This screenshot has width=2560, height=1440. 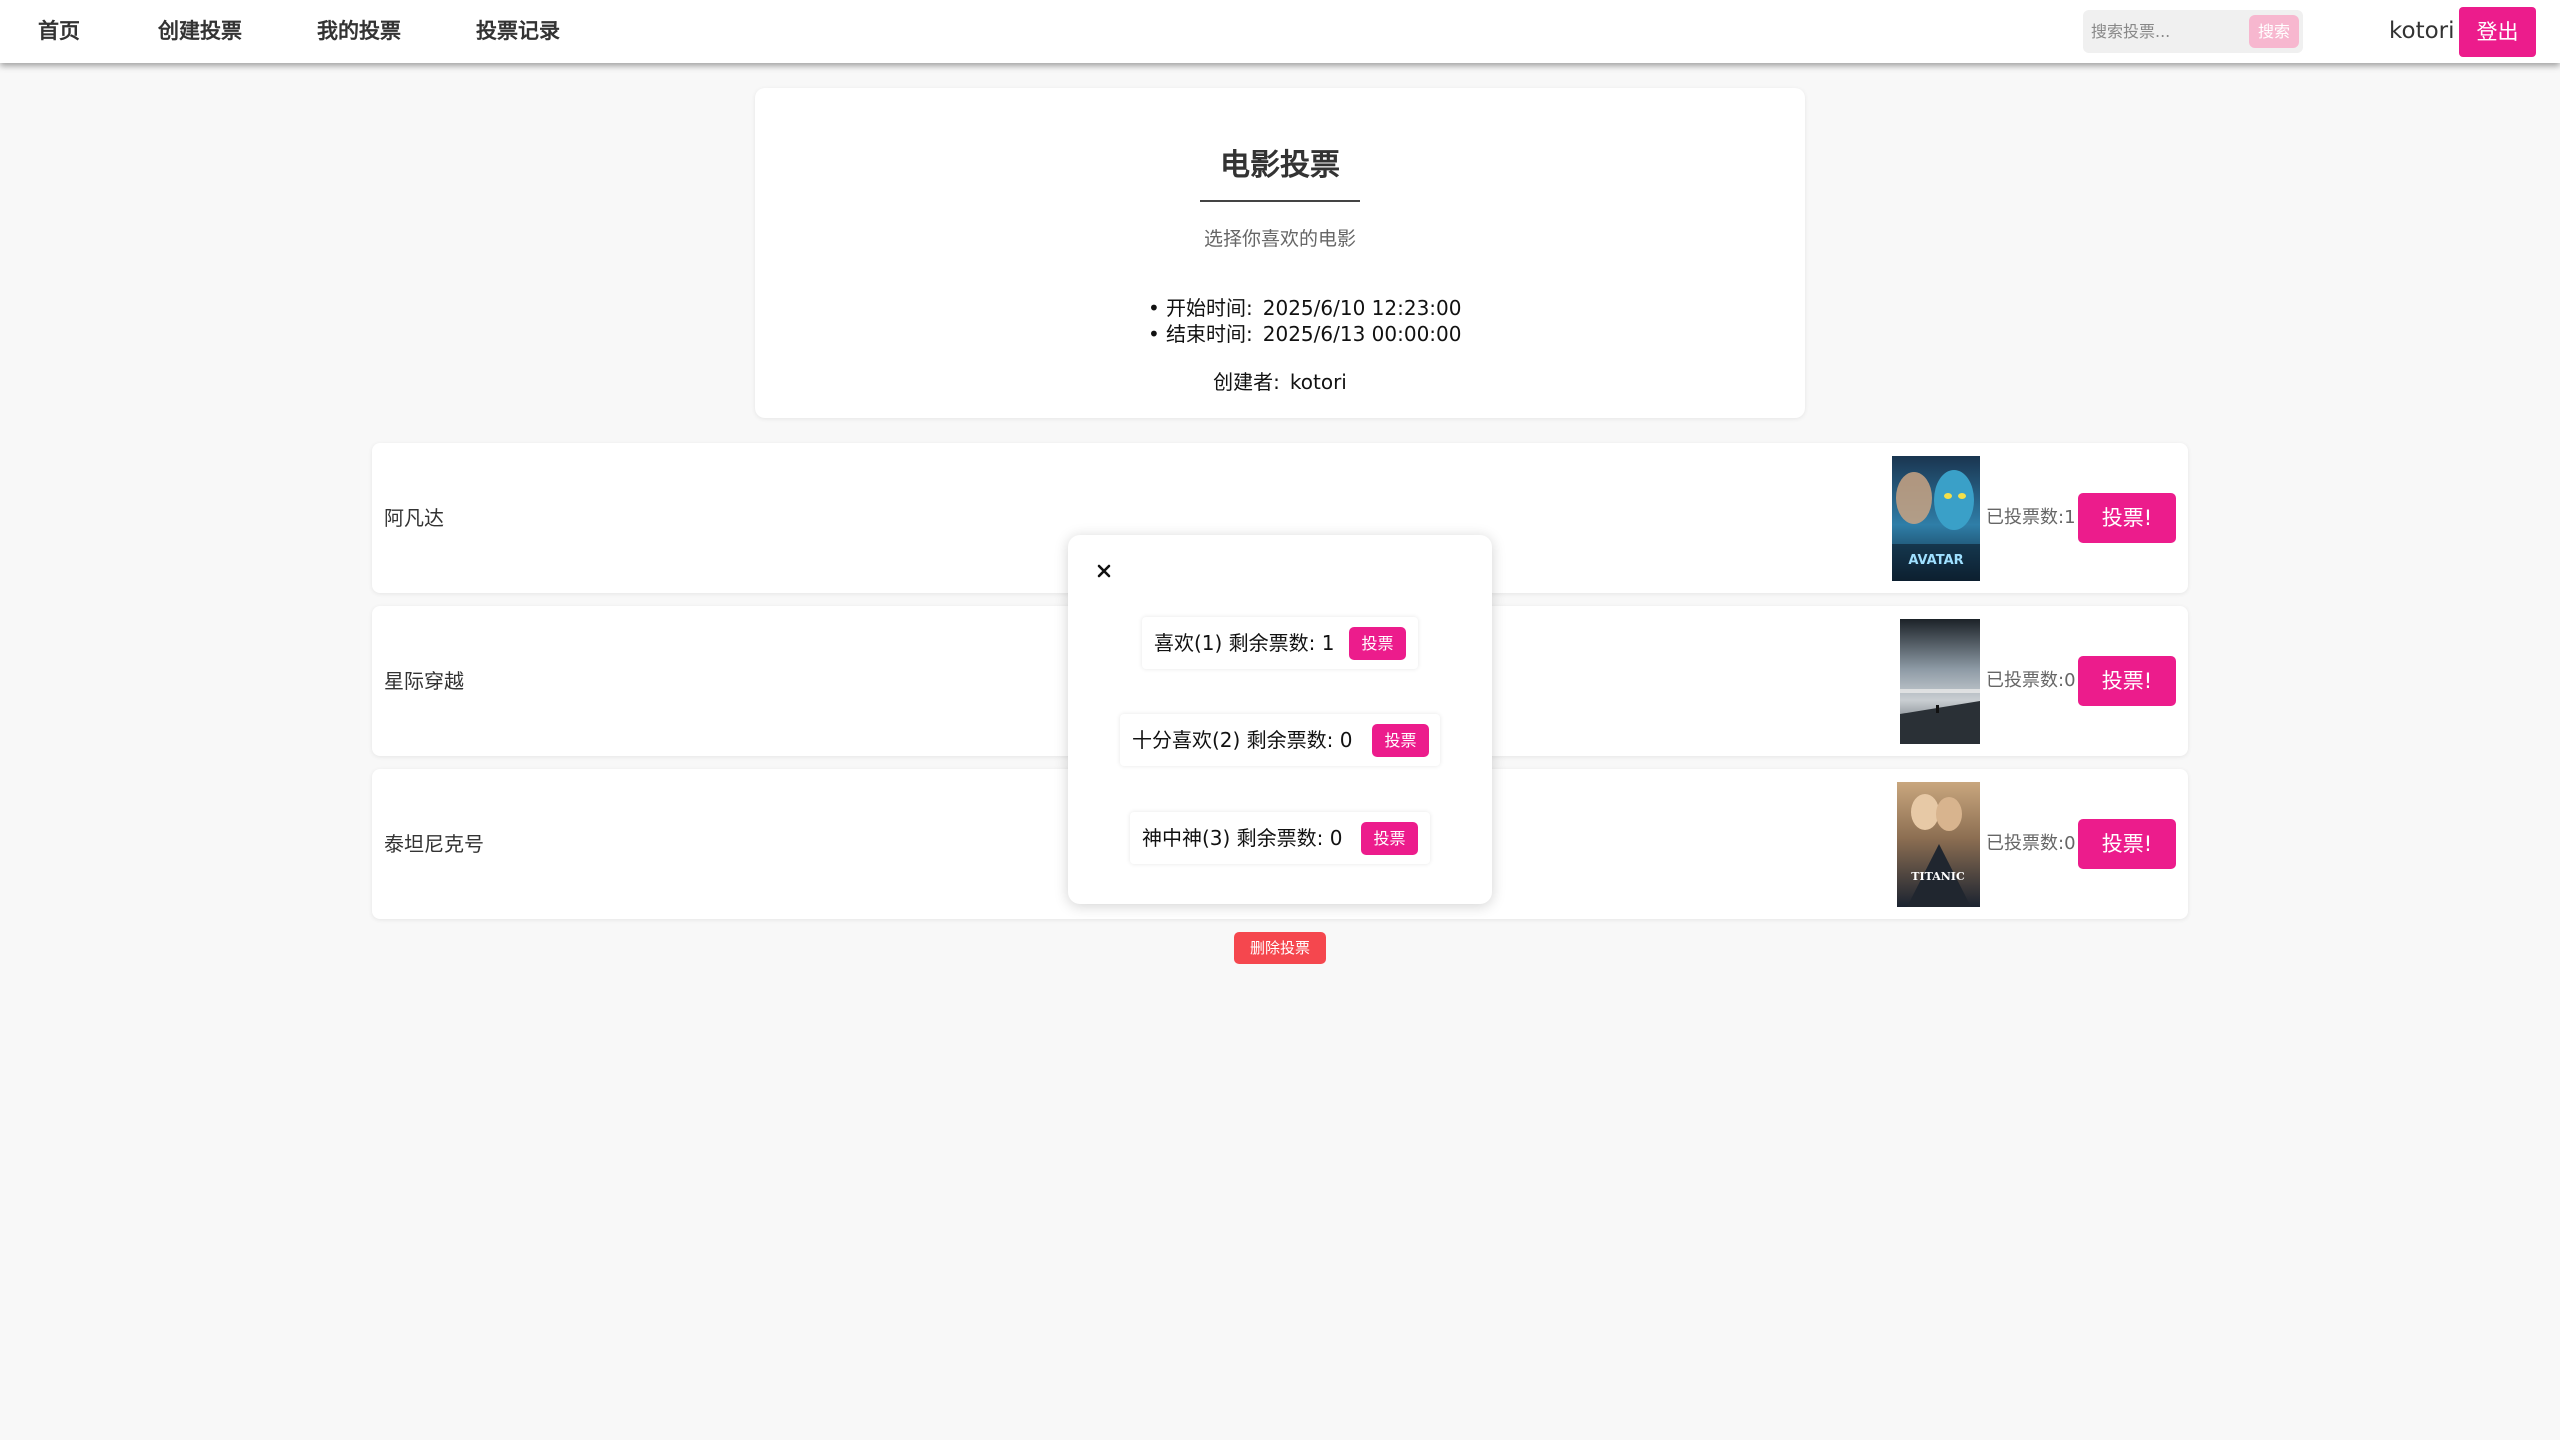 What do you see at coordinates (1318, 382) in the screenshot?
I see `creator-value: kotori` at bounding box center [1318, 382].